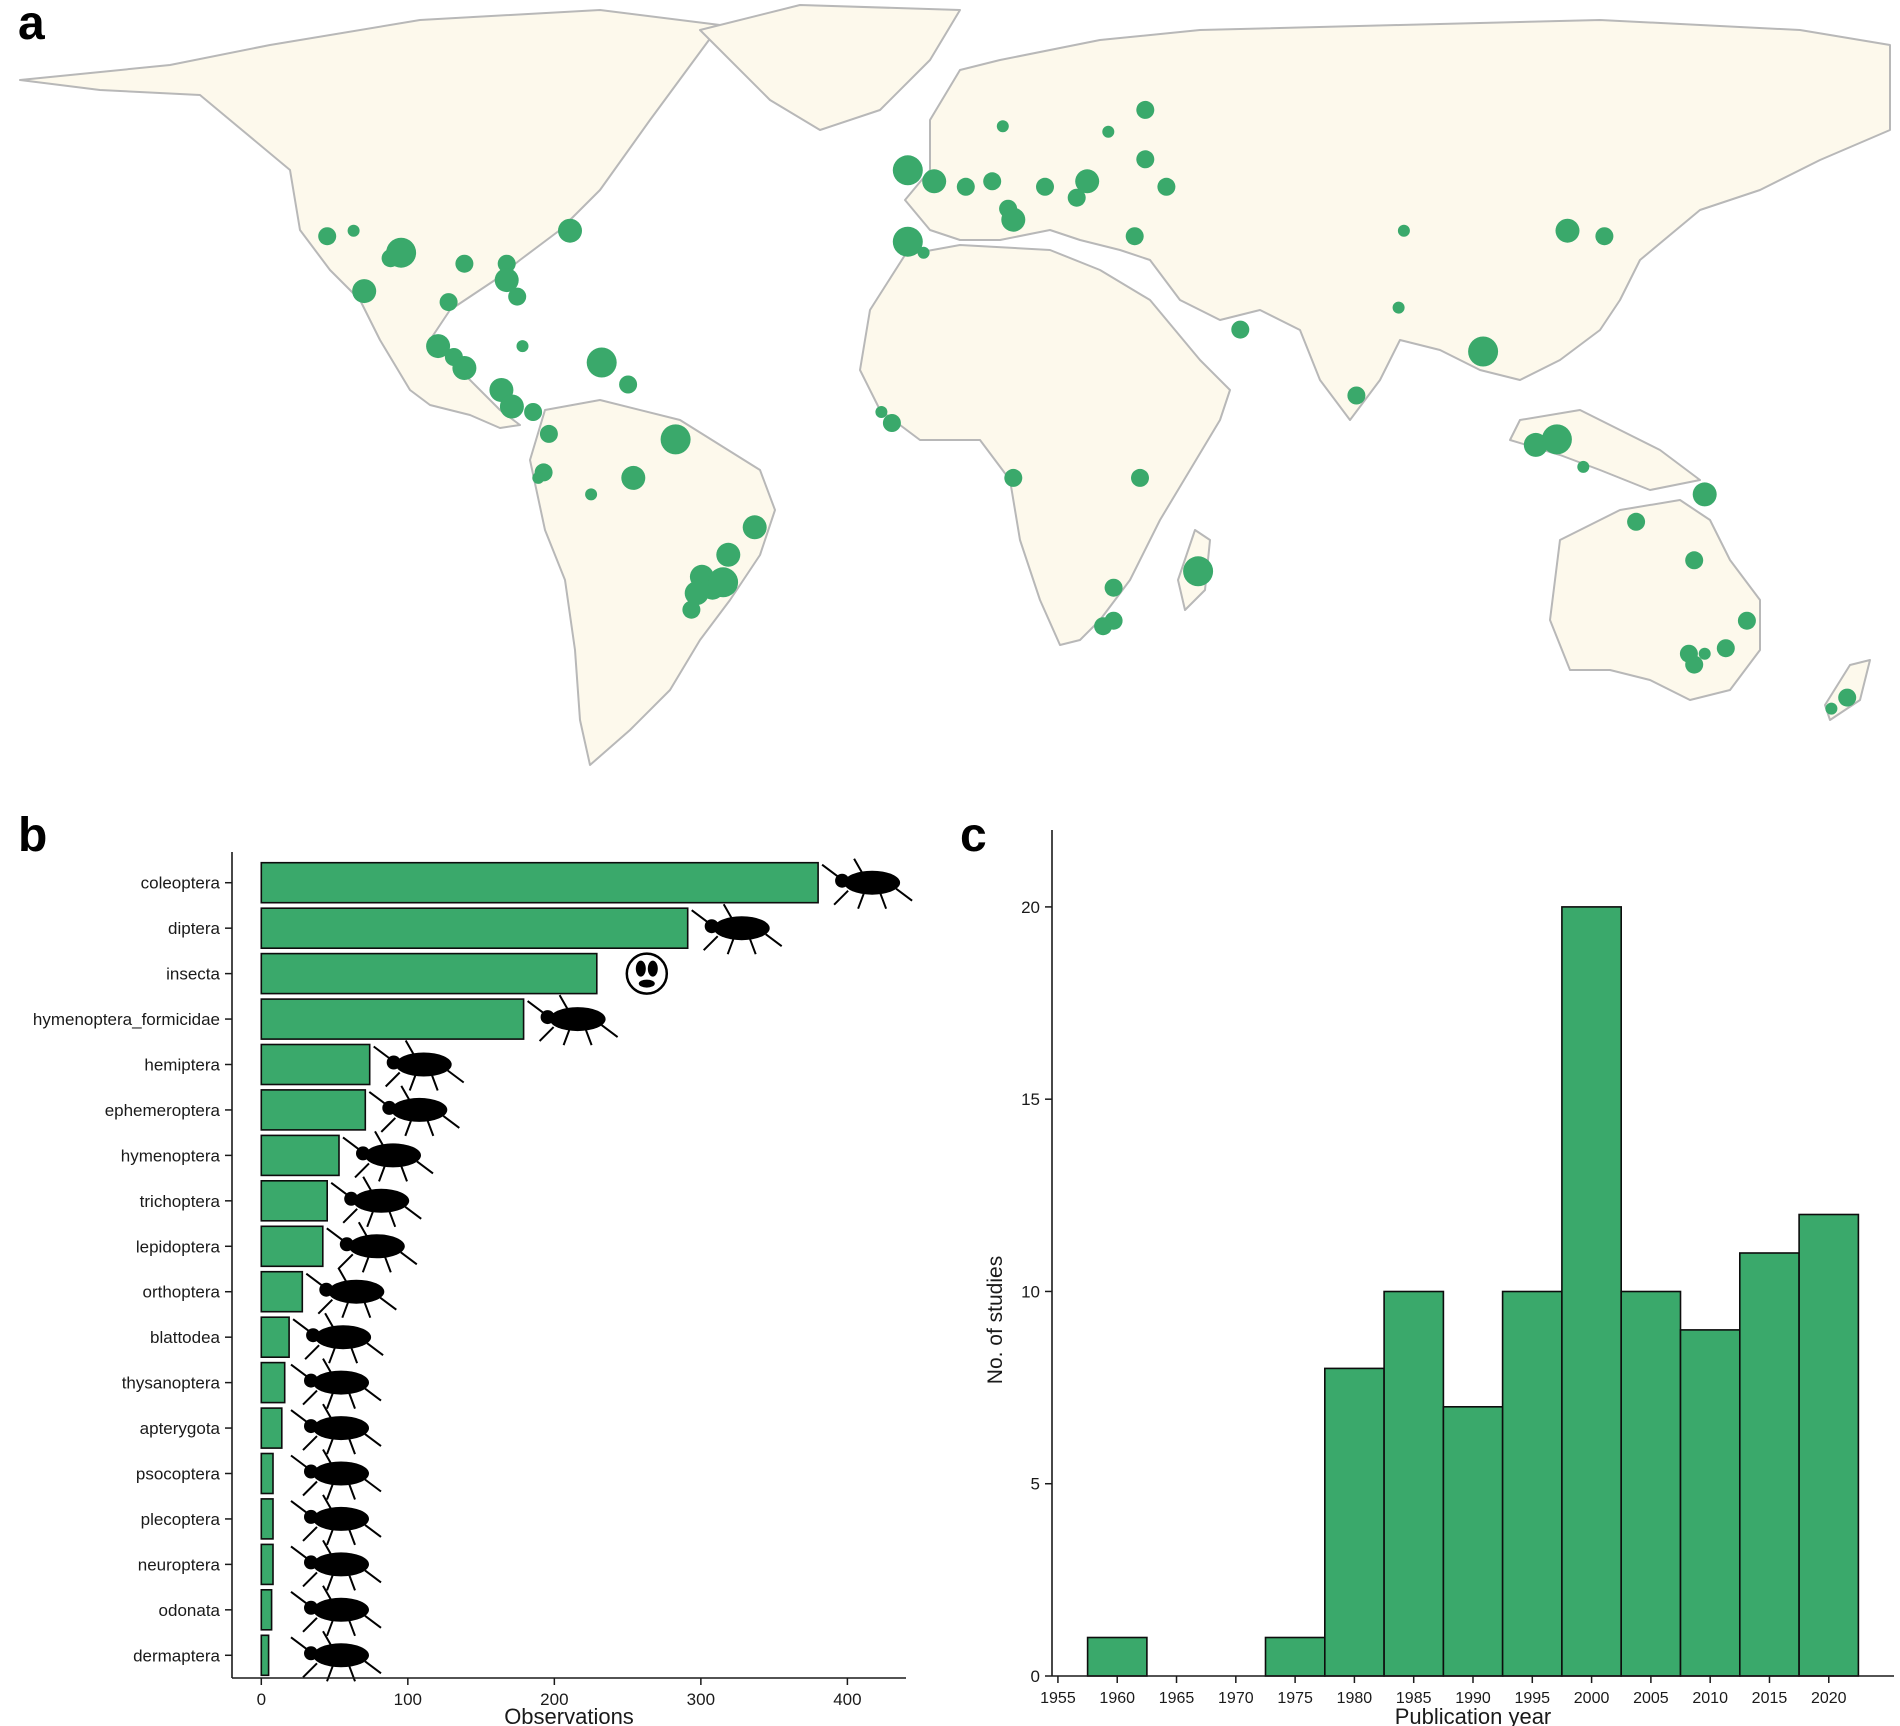  What do you see at coordinates (351, 1293) in the screenshot?
I see `grasshopper-icon` at bounding box center [351, 1293].